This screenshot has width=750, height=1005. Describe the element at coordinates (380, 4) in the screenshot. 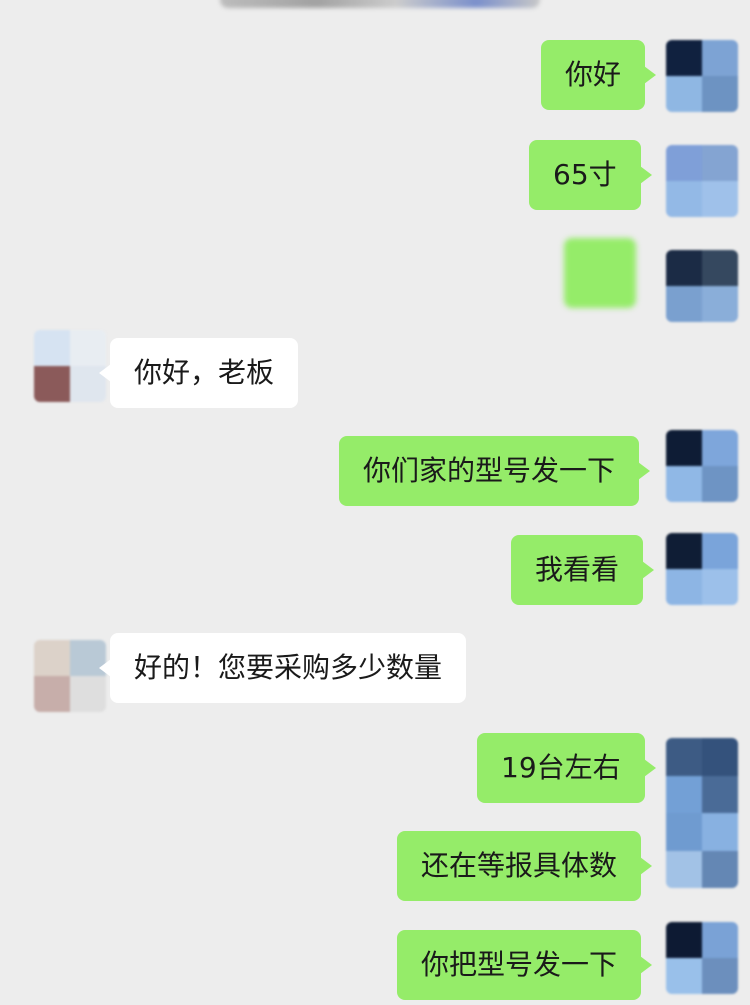

I see `blurred-header-text` at that location.